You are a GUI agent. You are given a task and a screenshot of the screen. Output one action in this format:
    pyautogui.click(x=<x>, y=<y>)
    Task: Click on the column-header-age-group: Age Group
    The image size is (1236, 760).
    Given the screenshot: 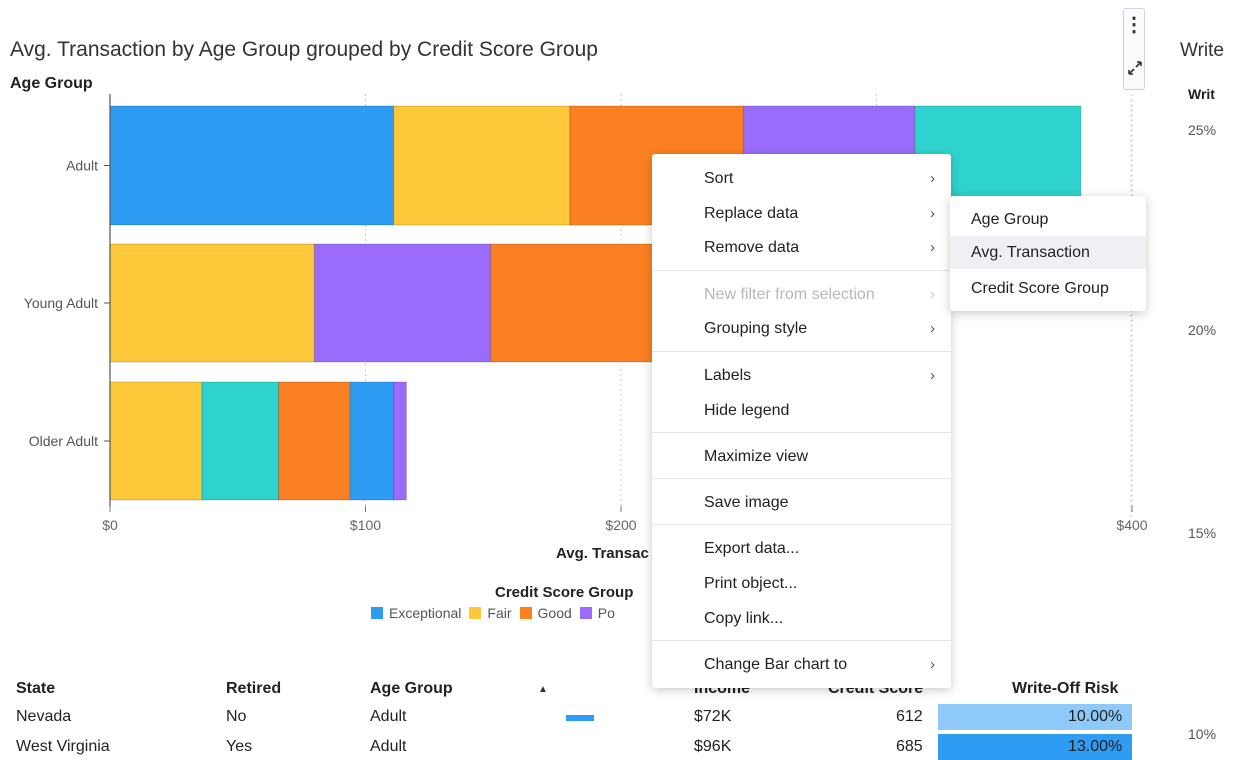 What is the action you would take?
    pyautogui.click(x=411, y=689)
    